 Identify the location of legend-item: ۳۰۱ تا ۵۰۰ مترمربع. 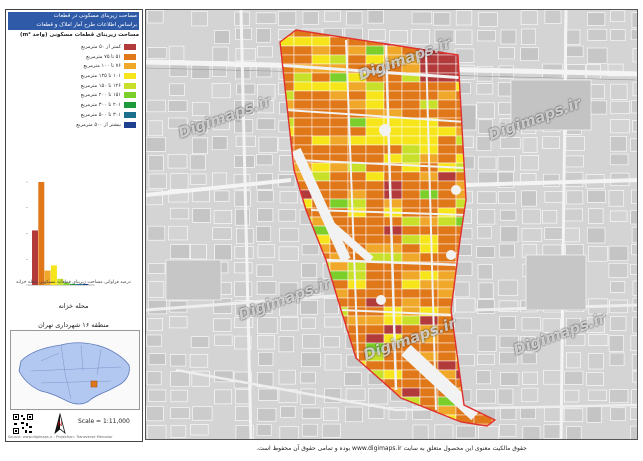
(73, 115).